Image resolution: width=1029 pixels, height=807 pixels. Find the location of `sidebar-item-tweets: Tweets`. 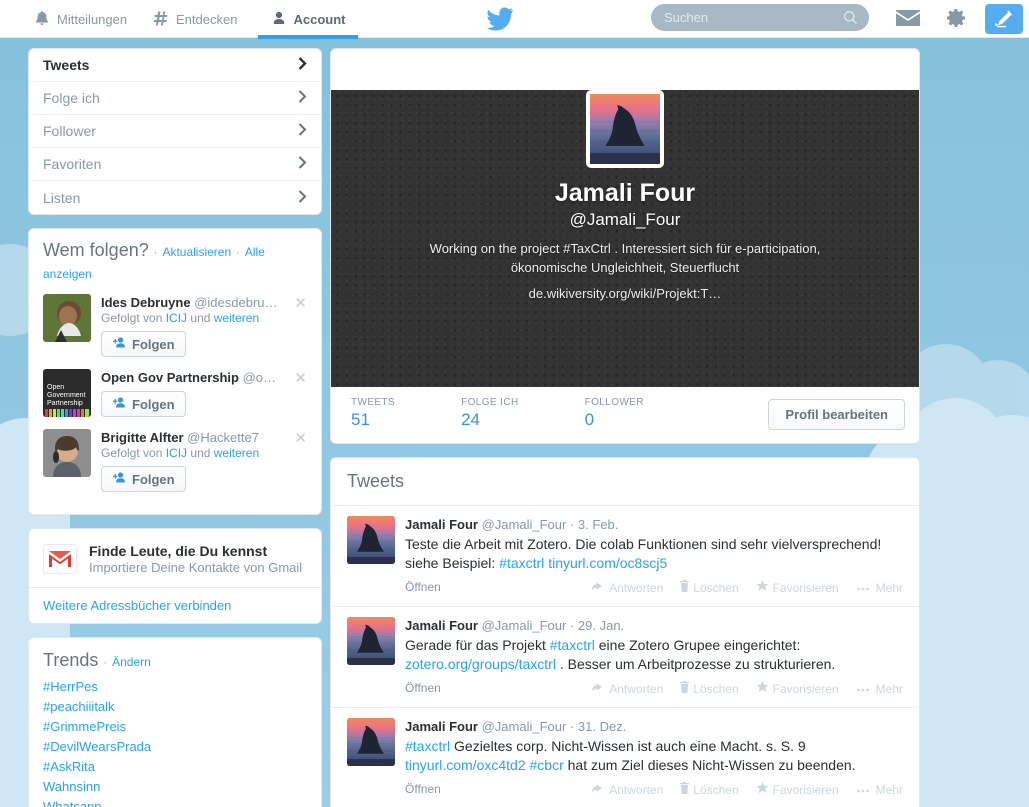

sidebar-item-tweets: Tweets is located at coordinates (175, 65).